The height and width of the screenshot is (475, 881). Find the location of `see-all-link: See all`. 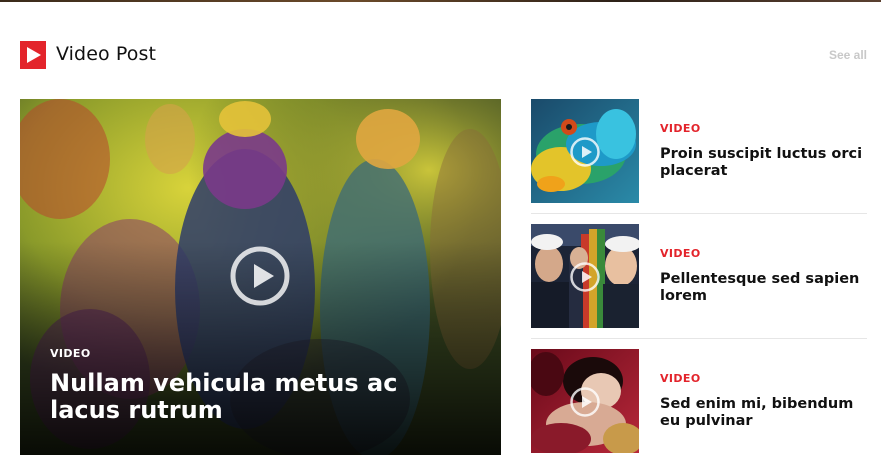

see-all-link: See all is located at coordinates (848, 55).